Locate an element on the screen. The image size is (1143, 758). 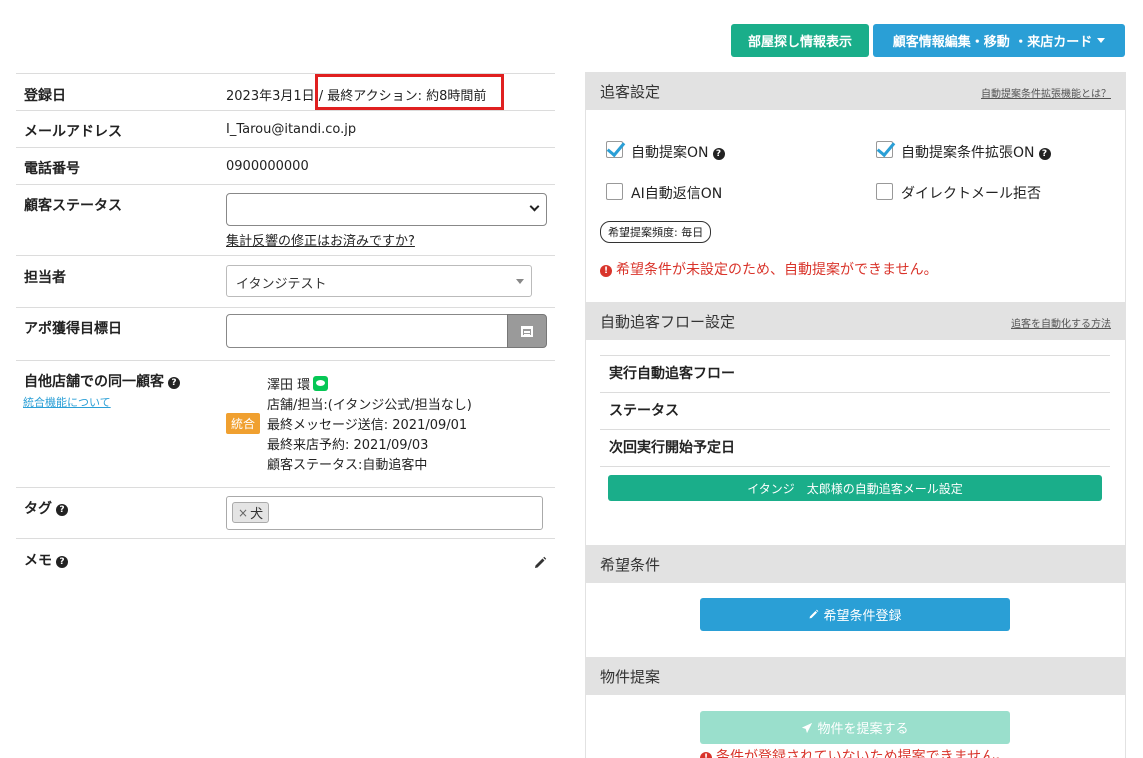
auto-suggest-label-text: 自動提案ON is located at coordinates (670, 153).